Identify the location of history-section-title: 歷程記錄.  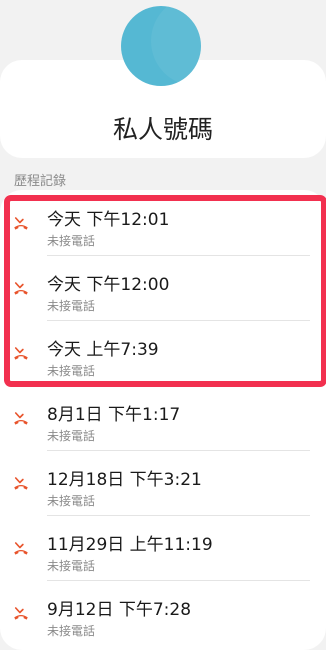
(40, 181).